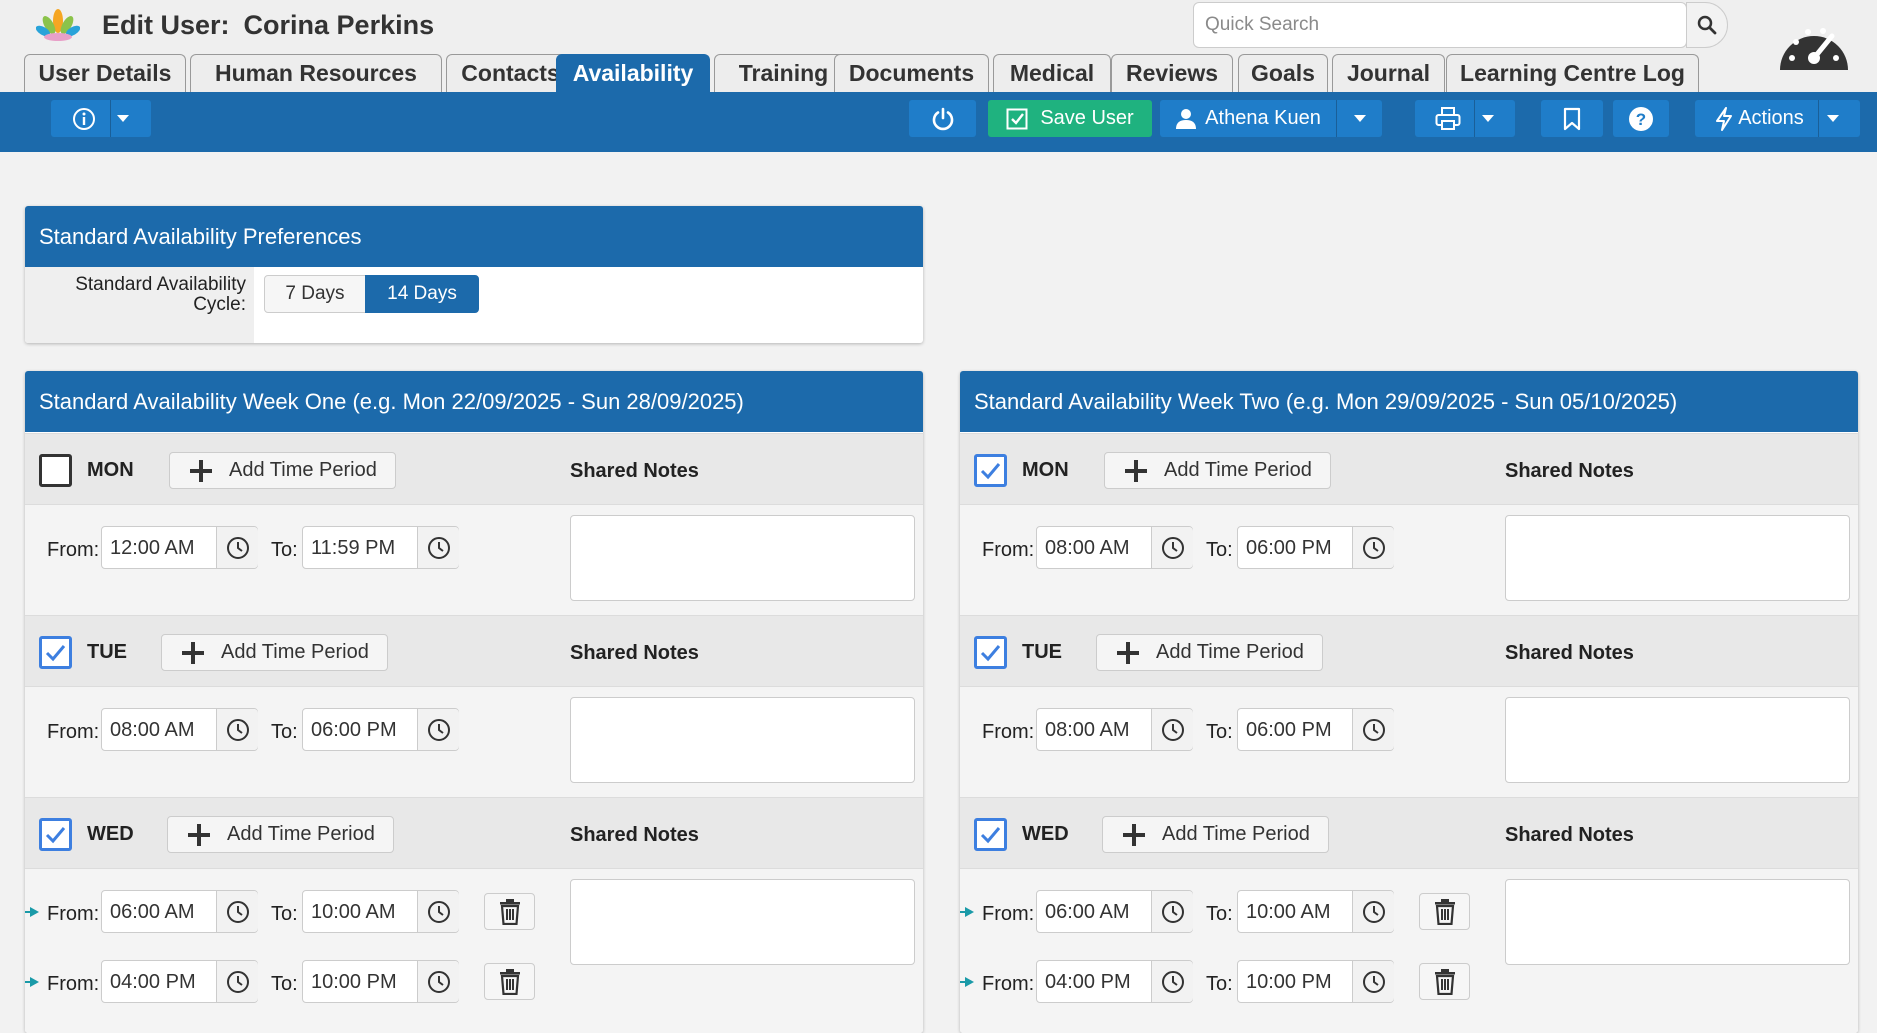  What do you see at coordinates (1388, 73) in the screenshot?
I see `tab-journal: Journal` at bounding box center [1388, 73].